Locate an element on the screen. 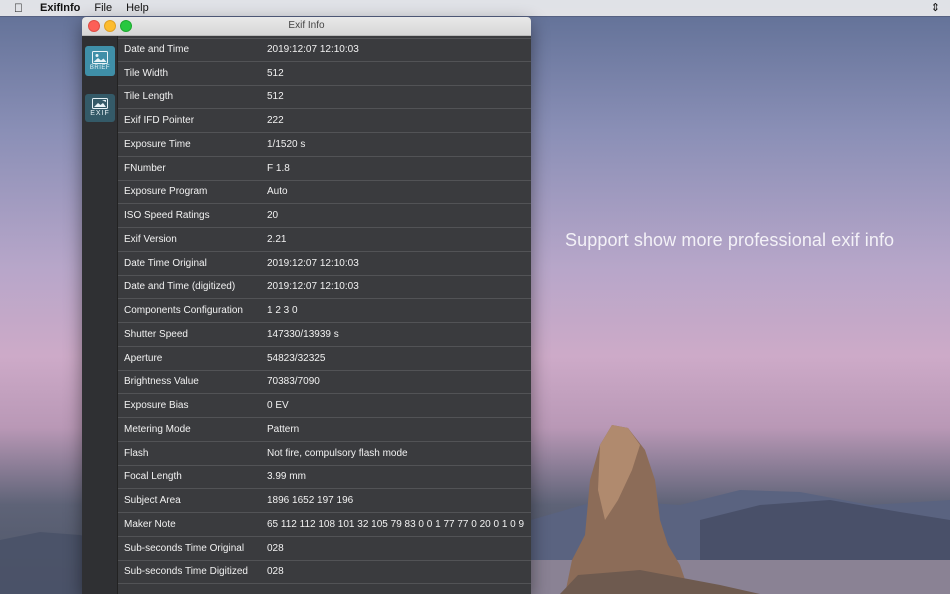 The width and height of the screenshot is (950, 594). row-value: 1896 1652 197 196 is located at coordinates (310, 501).